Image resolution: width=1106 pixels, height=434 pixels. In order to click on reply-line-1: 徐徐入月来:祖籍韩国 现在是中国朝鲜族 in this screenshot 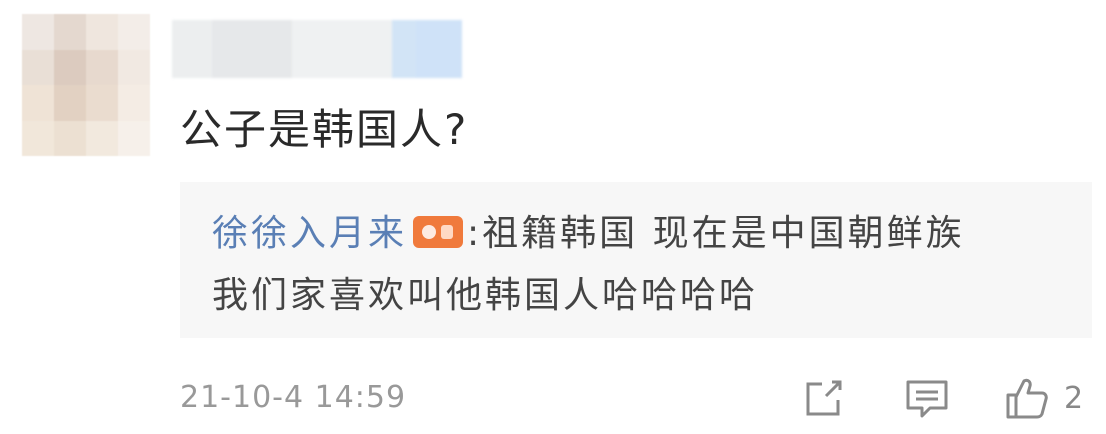, I will do `click(588, 234)`.